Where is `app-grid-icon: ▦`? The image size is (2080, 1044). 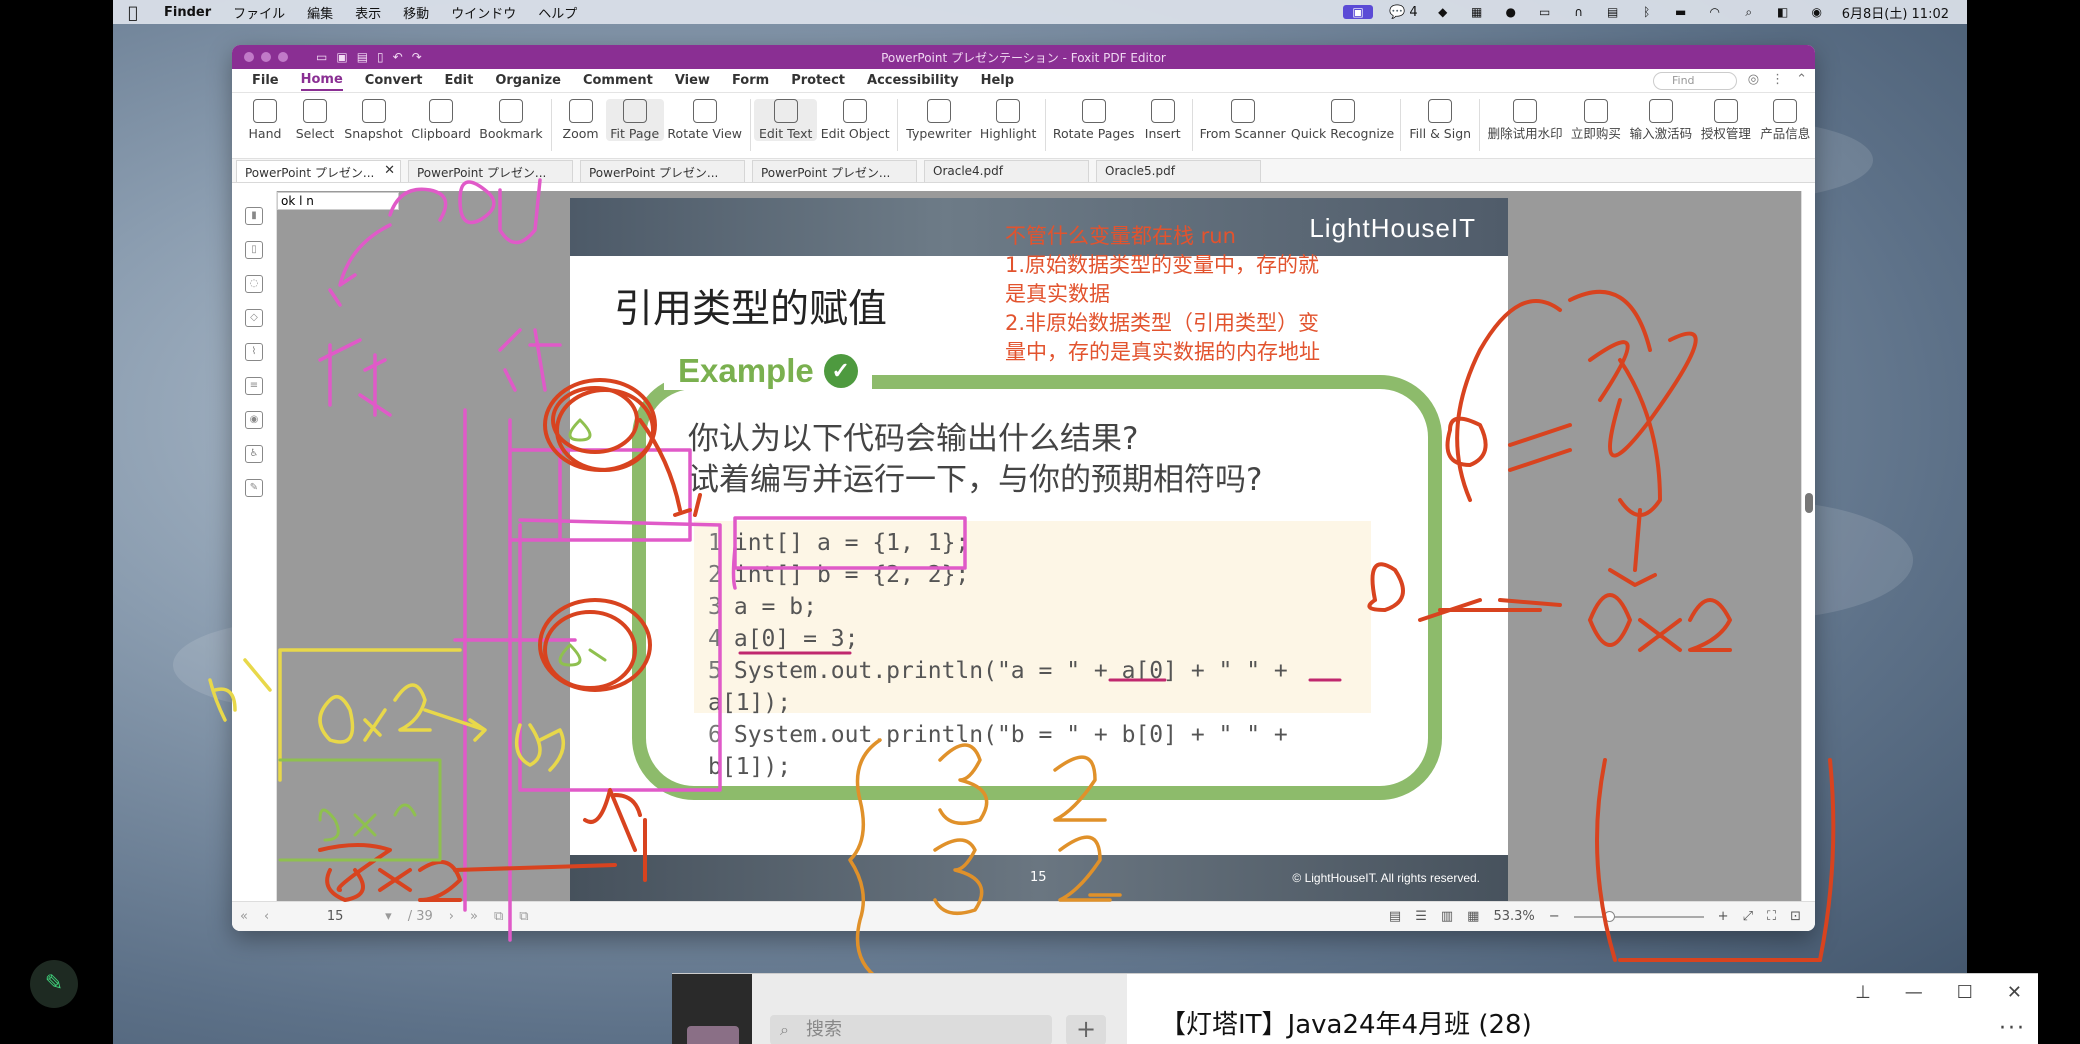
app-grid-icon: ▦ is located at coordinates (1477, 12).